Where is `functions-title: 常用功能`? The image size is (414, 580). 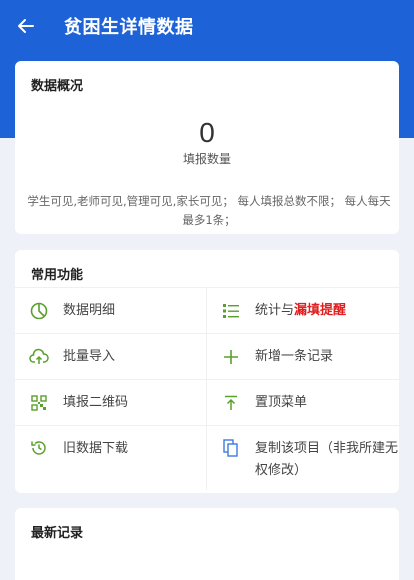
functions-title: 常用功能 is located at coordinates (57, 275).